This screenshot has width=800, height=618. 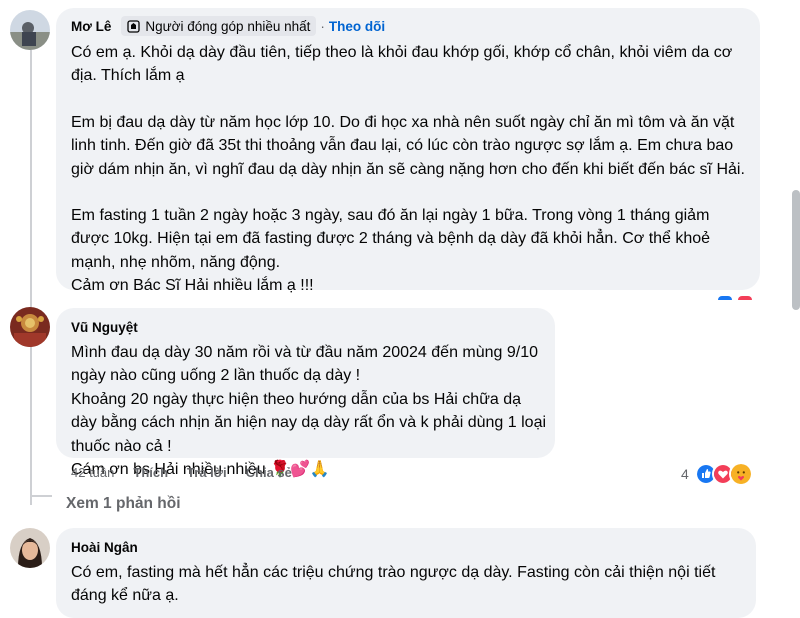 I want to click on like-button: Thích, so click(x=150, y=472).